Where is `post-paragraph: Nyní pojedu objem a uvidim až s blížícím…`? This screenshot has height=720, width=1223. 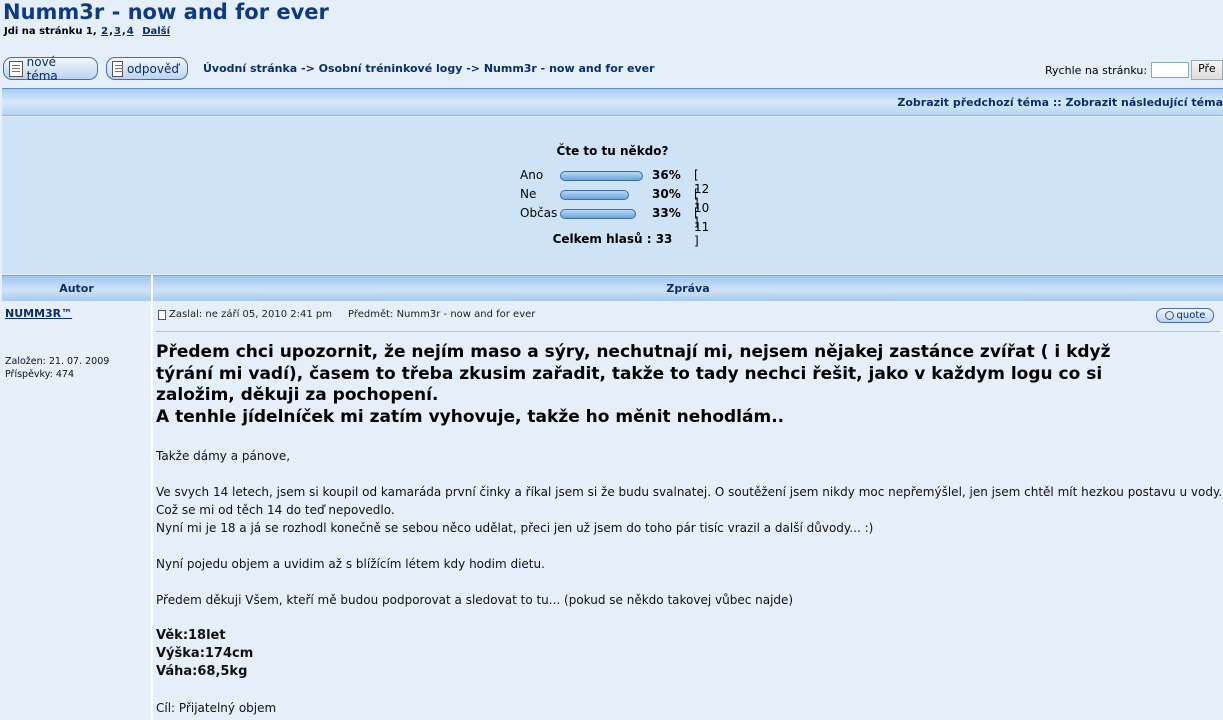
post-paragraph: Nyní pojedu objem a uvidim až s blížícím… is located at coordinates (350, 564).